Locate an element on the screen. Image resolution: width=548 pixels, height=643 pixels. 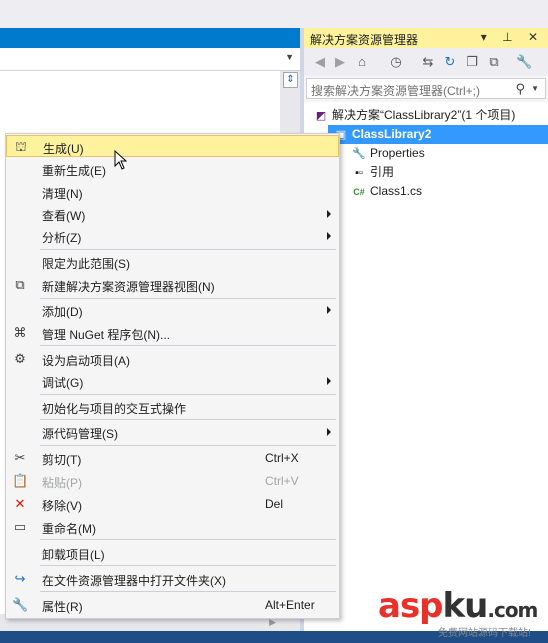
menu-item-shortcut: Ctrl+X is located at coordinates (282, 458).